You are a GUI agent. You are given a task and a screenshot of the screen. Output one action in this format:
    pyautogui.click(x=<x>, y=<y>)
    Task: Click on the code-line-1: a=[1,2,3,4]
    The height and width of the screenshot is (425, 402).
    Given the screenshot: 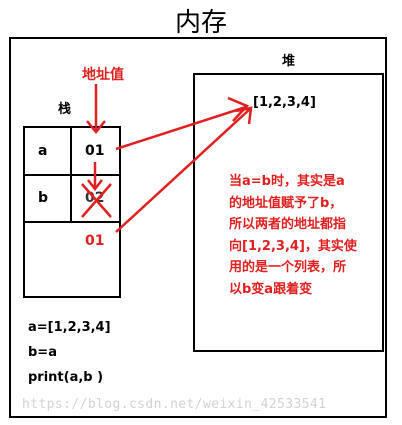 What is the action you would take?
    pyautogui.click(x=69, y=327)
    